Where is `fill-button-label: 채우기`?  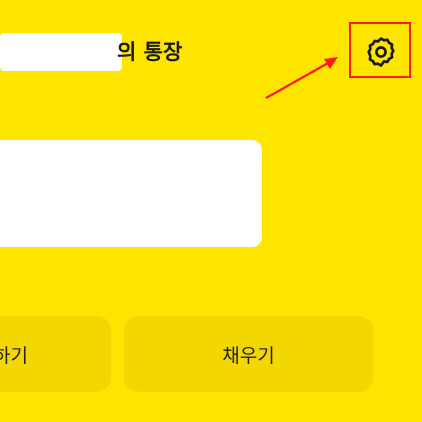 fill-button-label: 채우기 is located at coordinates (248, 355).